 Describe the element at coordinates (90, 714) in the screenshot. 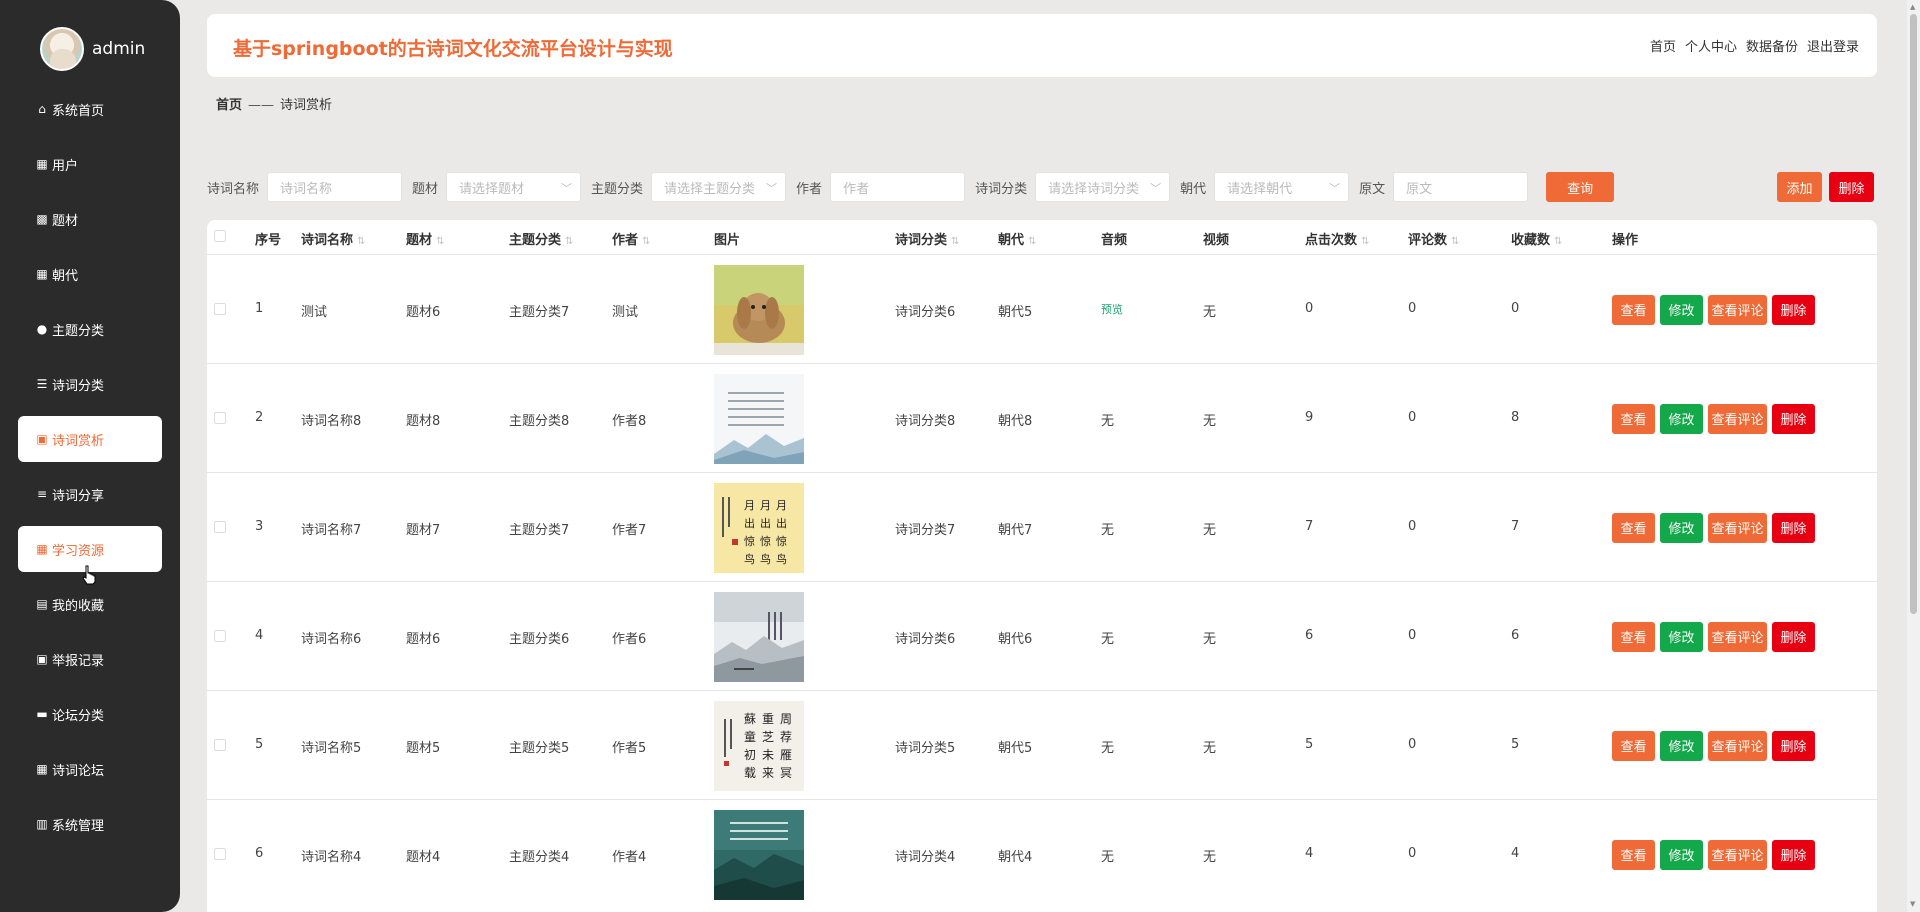

I see `sidebar-item: ▬ 论坛分类` at that location.